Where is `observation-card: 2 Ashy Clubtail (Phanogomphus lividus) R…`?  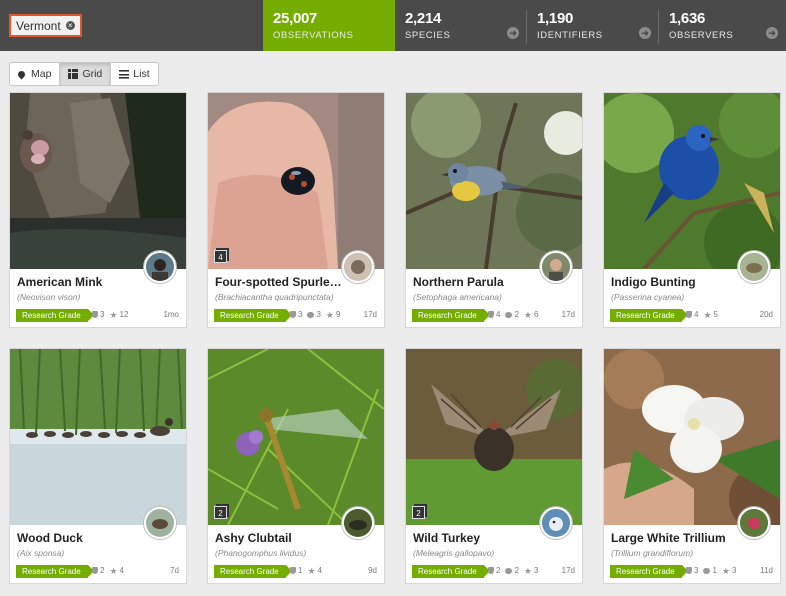 observation-card: 2 Ashy Clubtail (Phanogomphus lividus) R… is located at coordinates (296, 466).